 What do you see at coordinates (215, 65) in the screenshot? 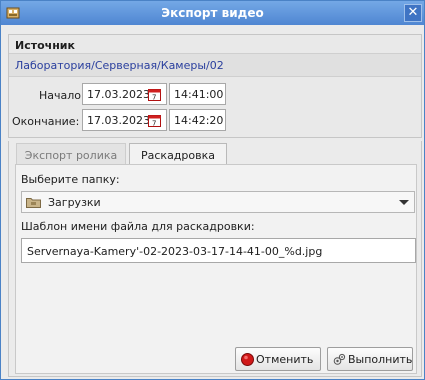
I see `source-path: Лаборатория/Серверная/Камеры/02` at bounding box center [215, 65].